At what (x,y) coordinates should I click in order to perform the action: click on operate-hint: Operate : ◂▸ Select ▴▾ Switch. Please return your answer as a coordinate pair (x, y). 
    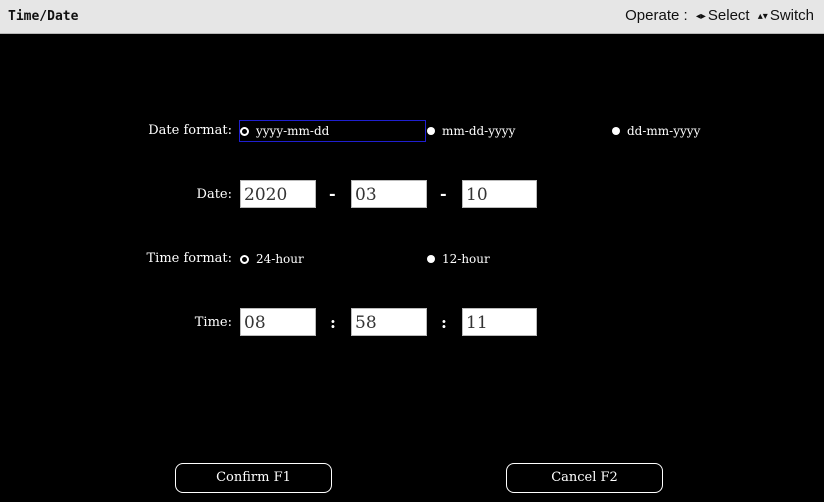
    Looking at the image, I should click on (719, 15).